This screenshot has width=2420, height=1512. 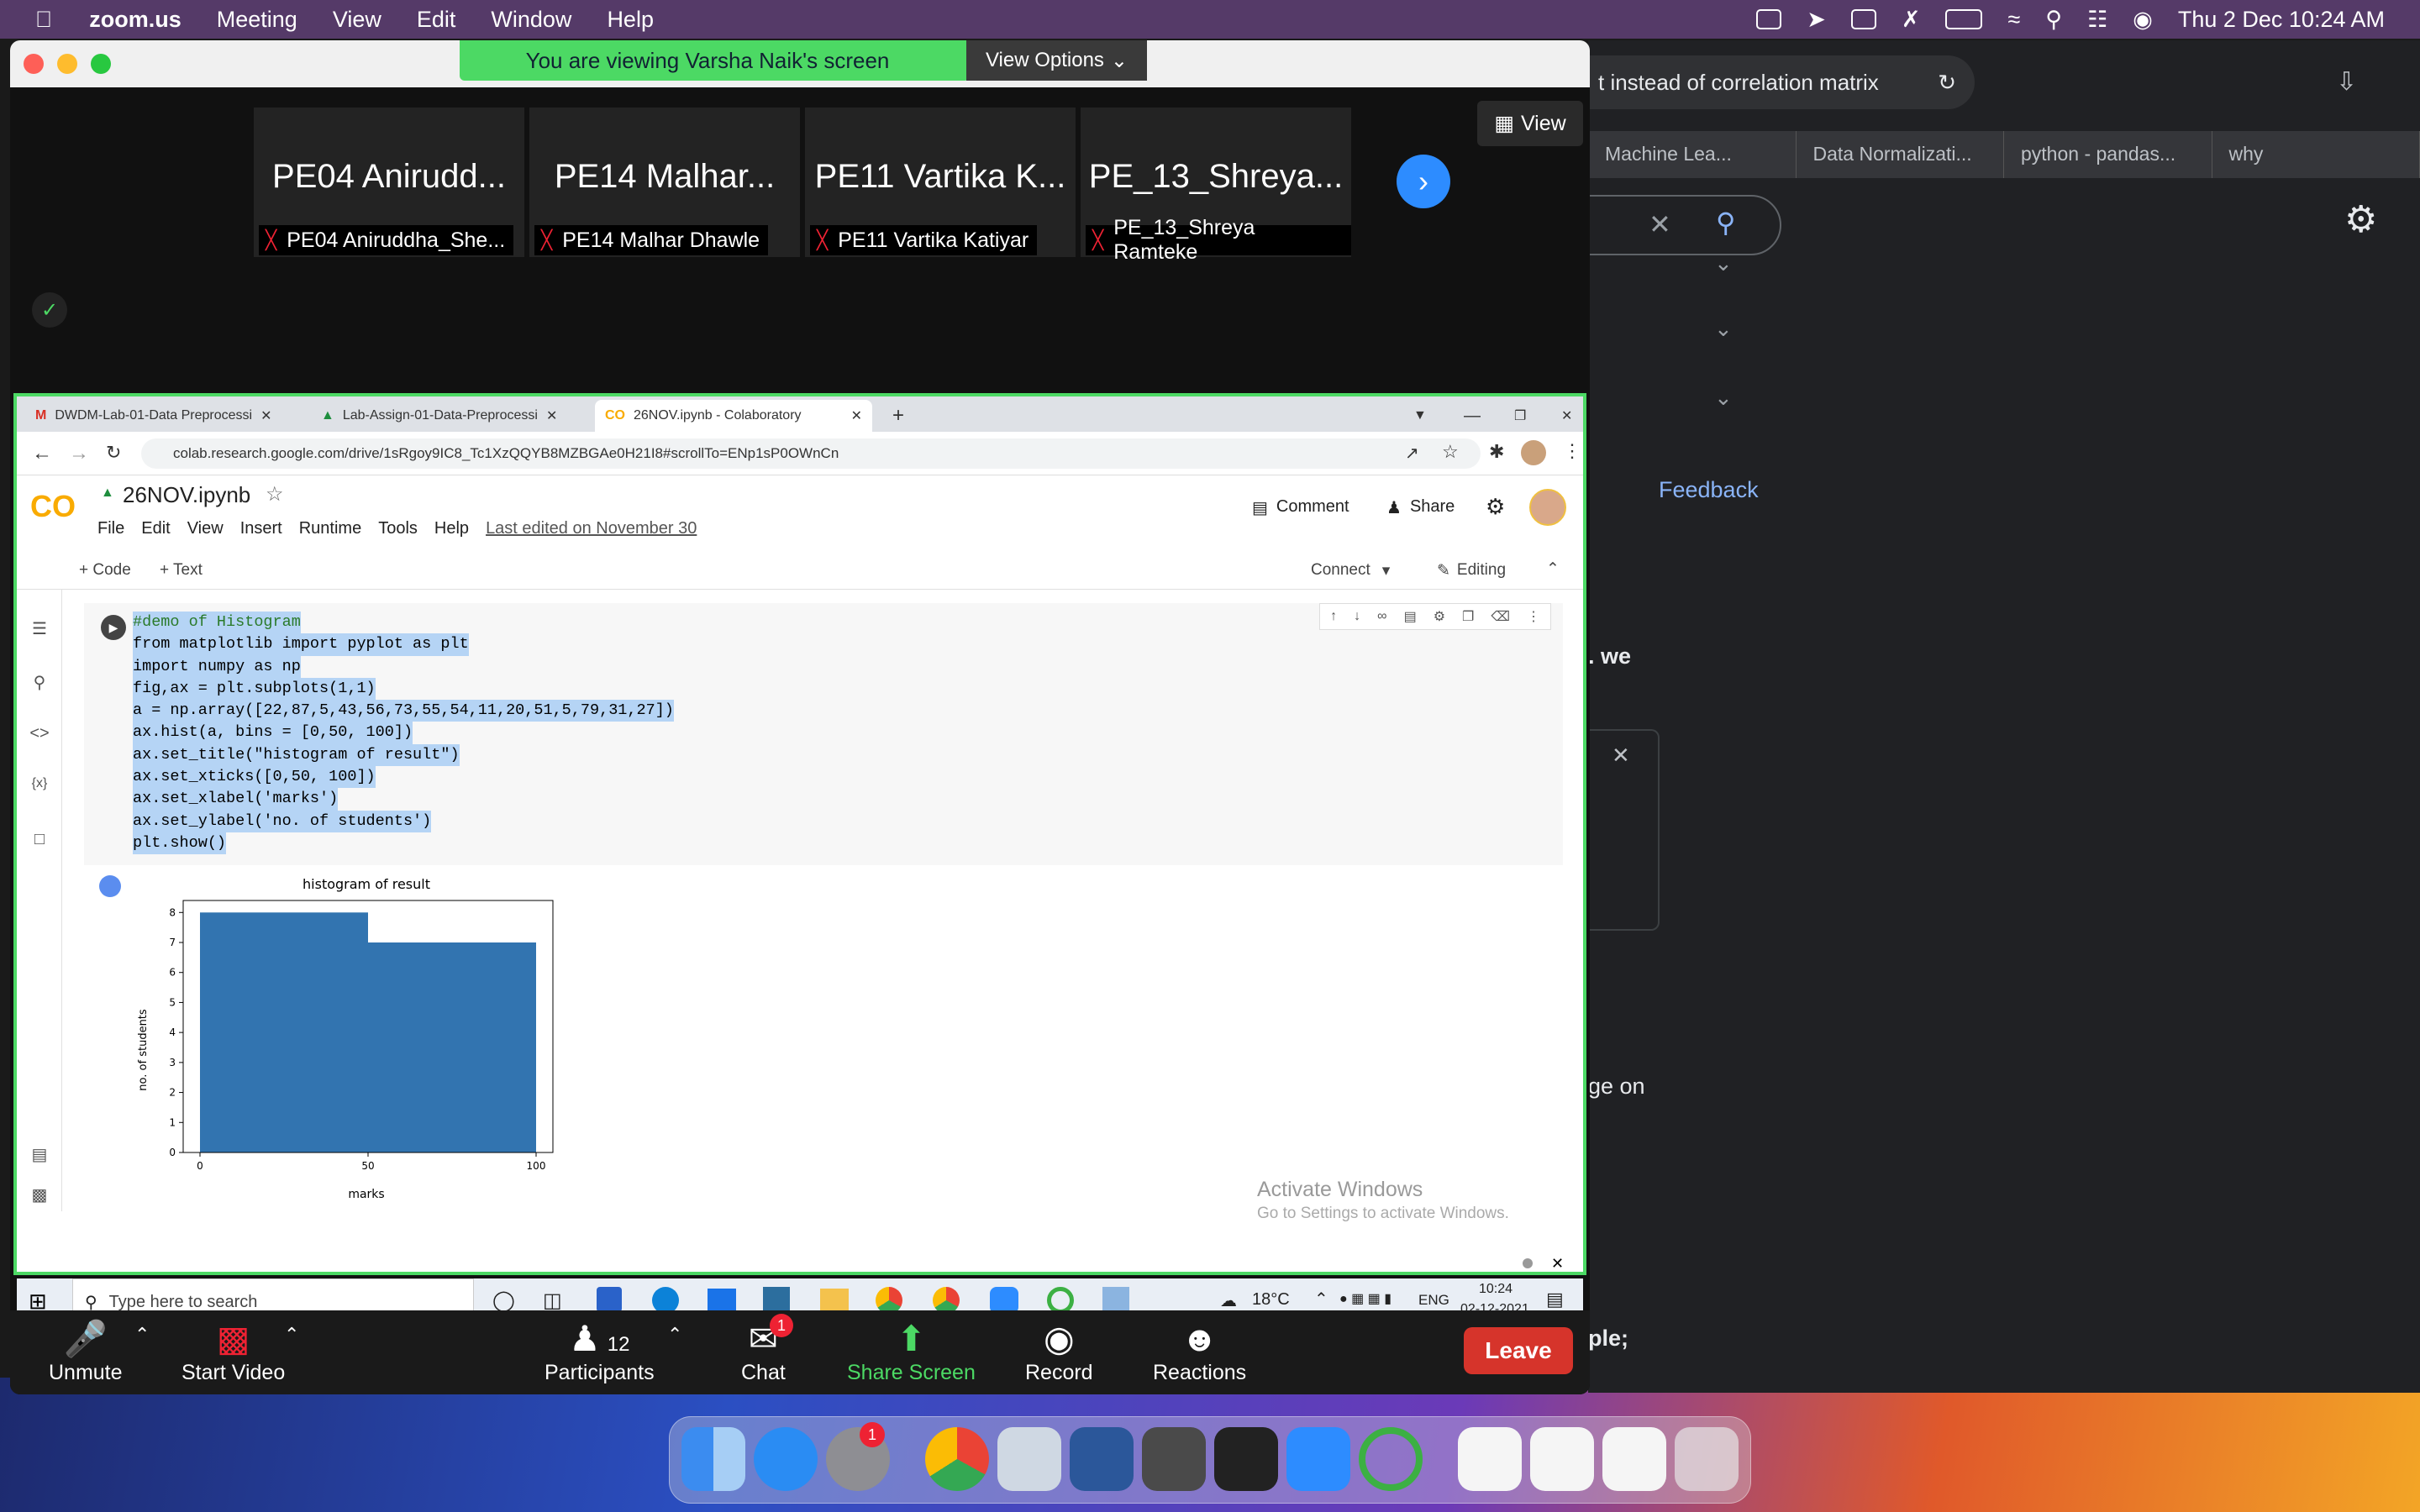 What do you see at coordinates (2346, 82) in the screenshot?
I see `download-icon: ⇩` at bounding box center [2346, 82].